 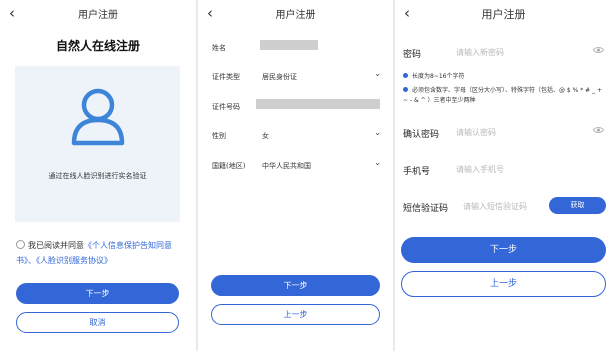 I want to click on masked-name, so click(x=289, y=45).